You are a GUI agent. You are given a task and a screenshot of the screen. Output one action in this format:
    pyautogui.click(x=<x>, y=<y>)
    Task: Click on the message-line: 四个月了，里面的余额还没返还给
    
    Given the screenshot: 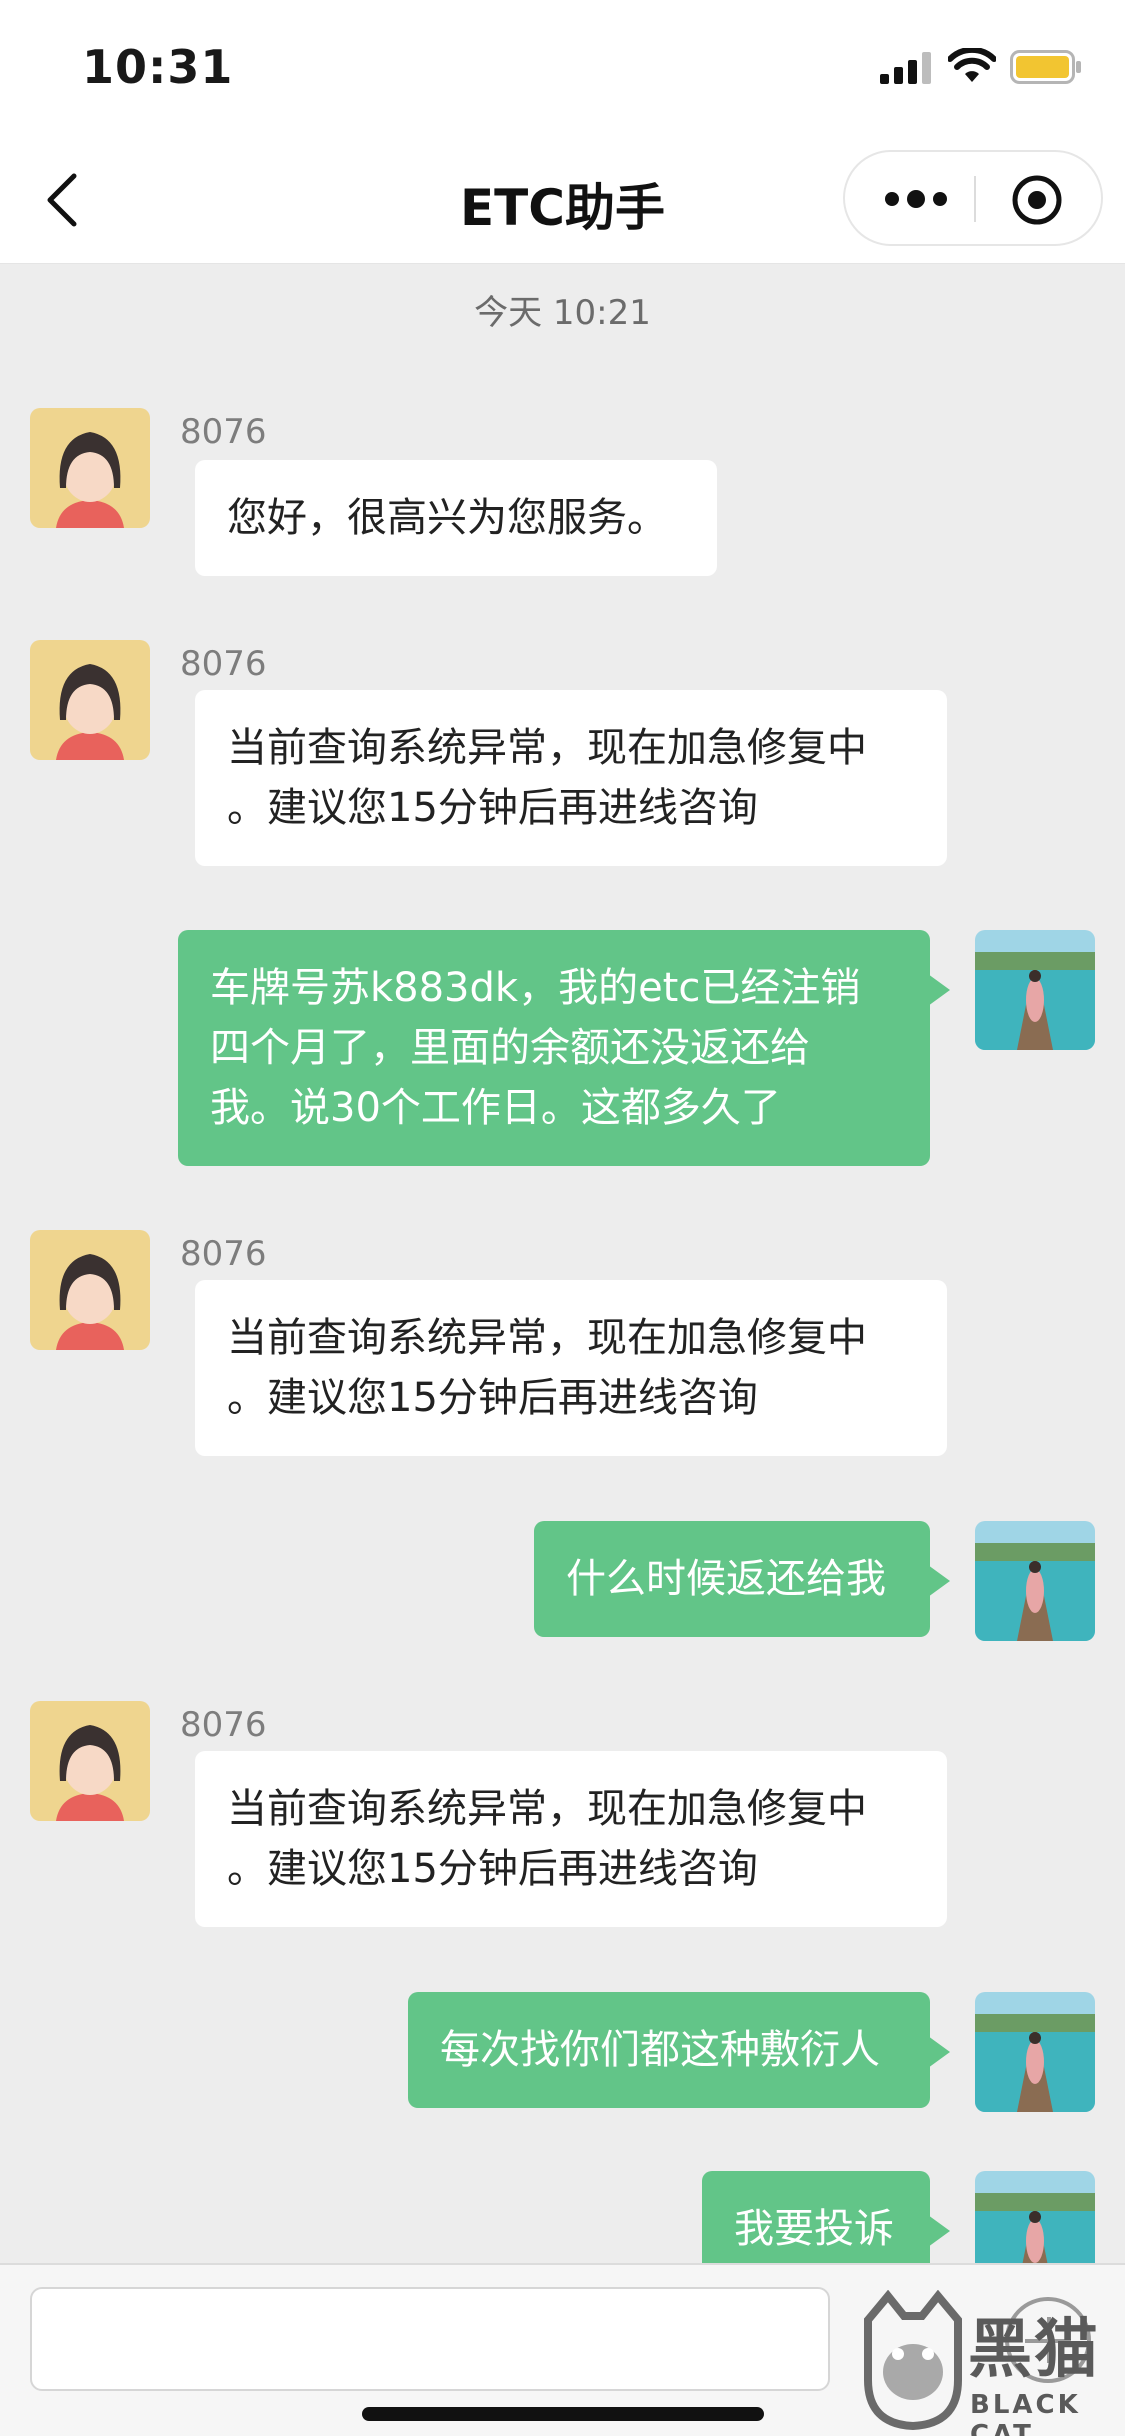 What is the action you would take?
    pyautogui.click(x=510, y=1048)
    